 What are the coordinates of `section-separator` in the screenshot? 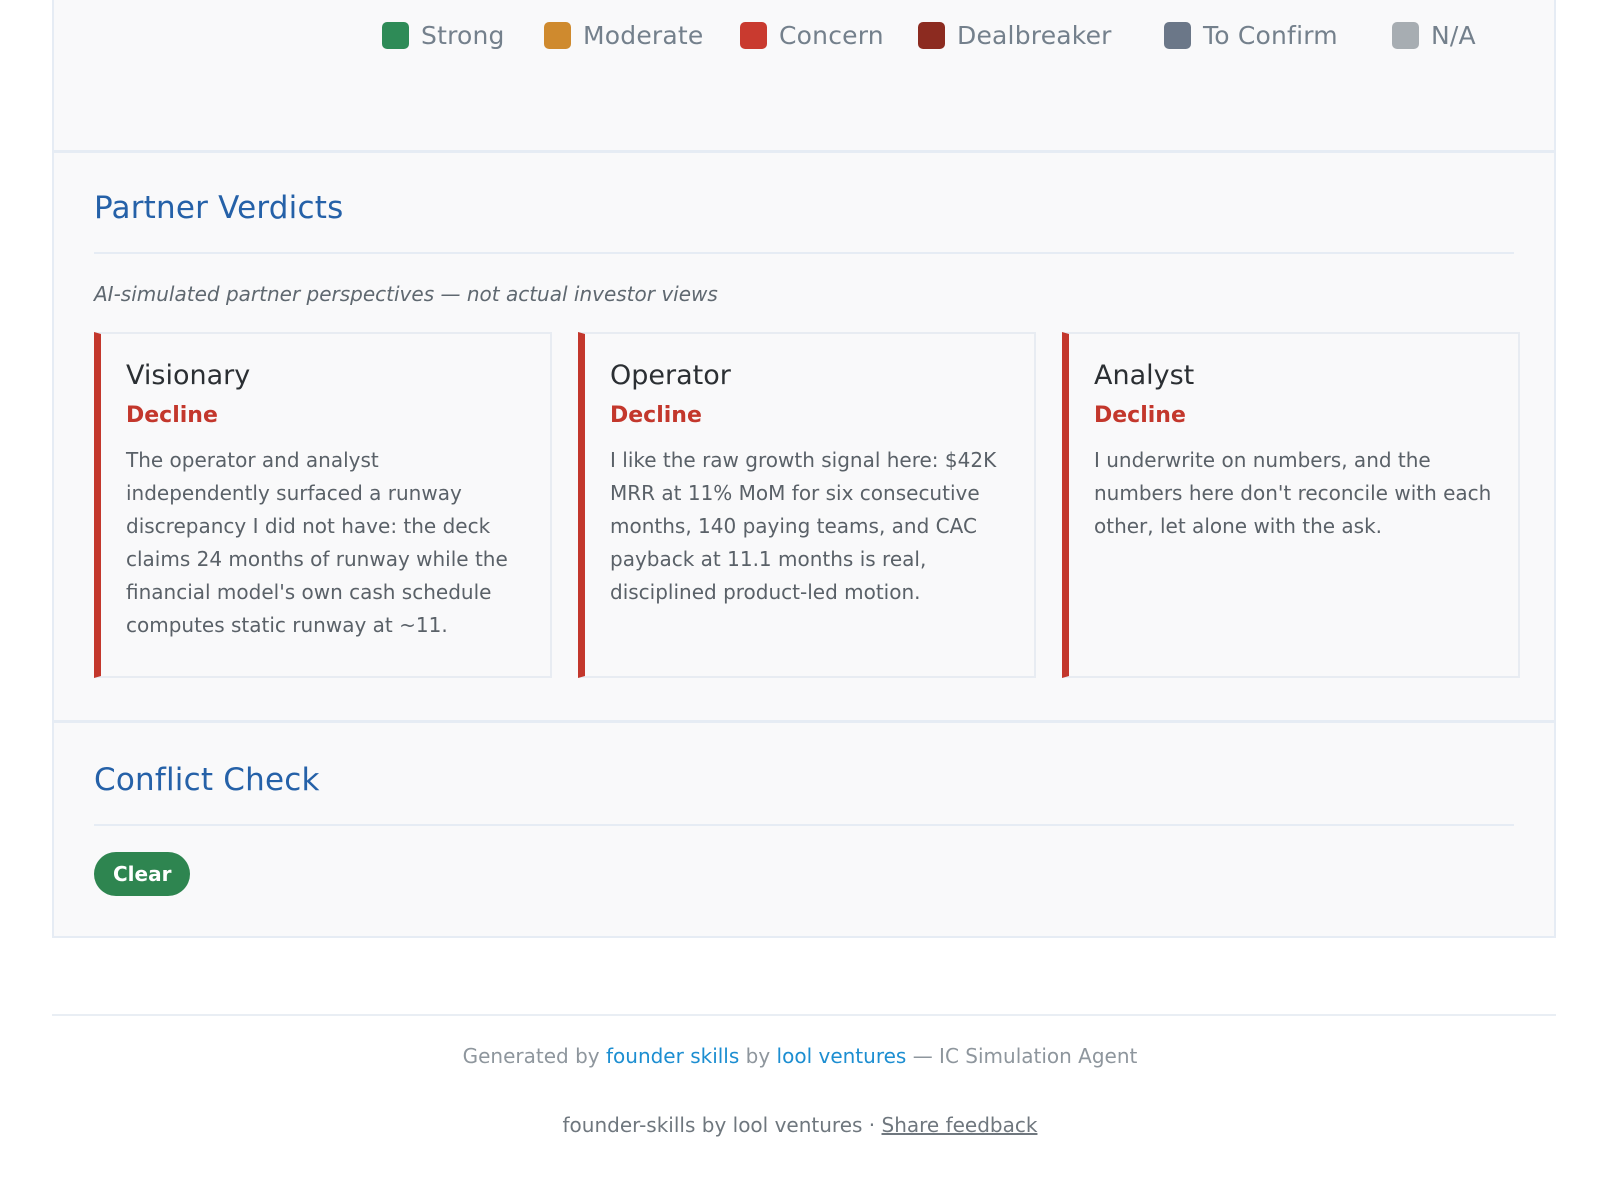 It's located at (804, 721).